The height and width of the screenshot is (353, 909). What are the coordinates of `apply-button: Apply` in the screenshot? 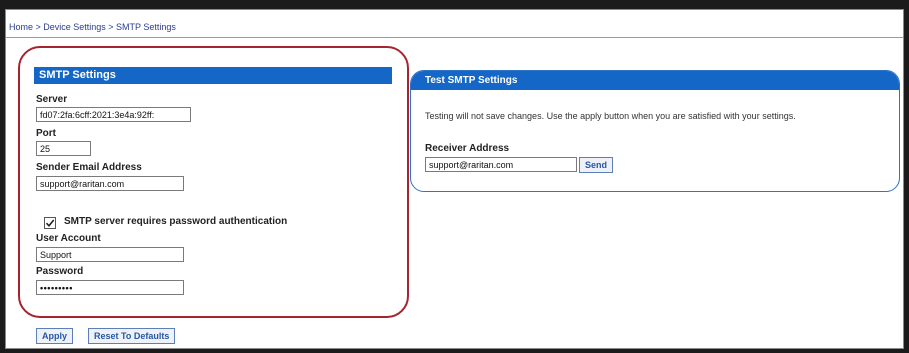 It's located at (55, 336).